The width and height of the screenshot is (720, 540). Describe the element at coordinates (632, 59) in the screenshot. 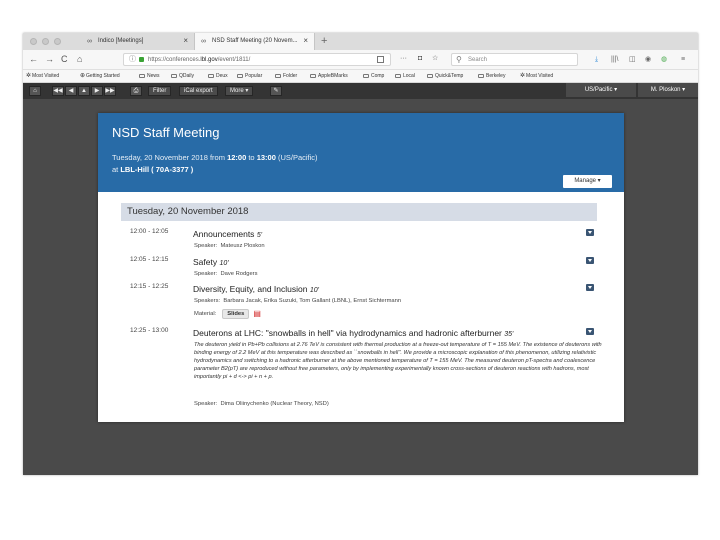

I see `sidebar-icon: ◫` at that location.